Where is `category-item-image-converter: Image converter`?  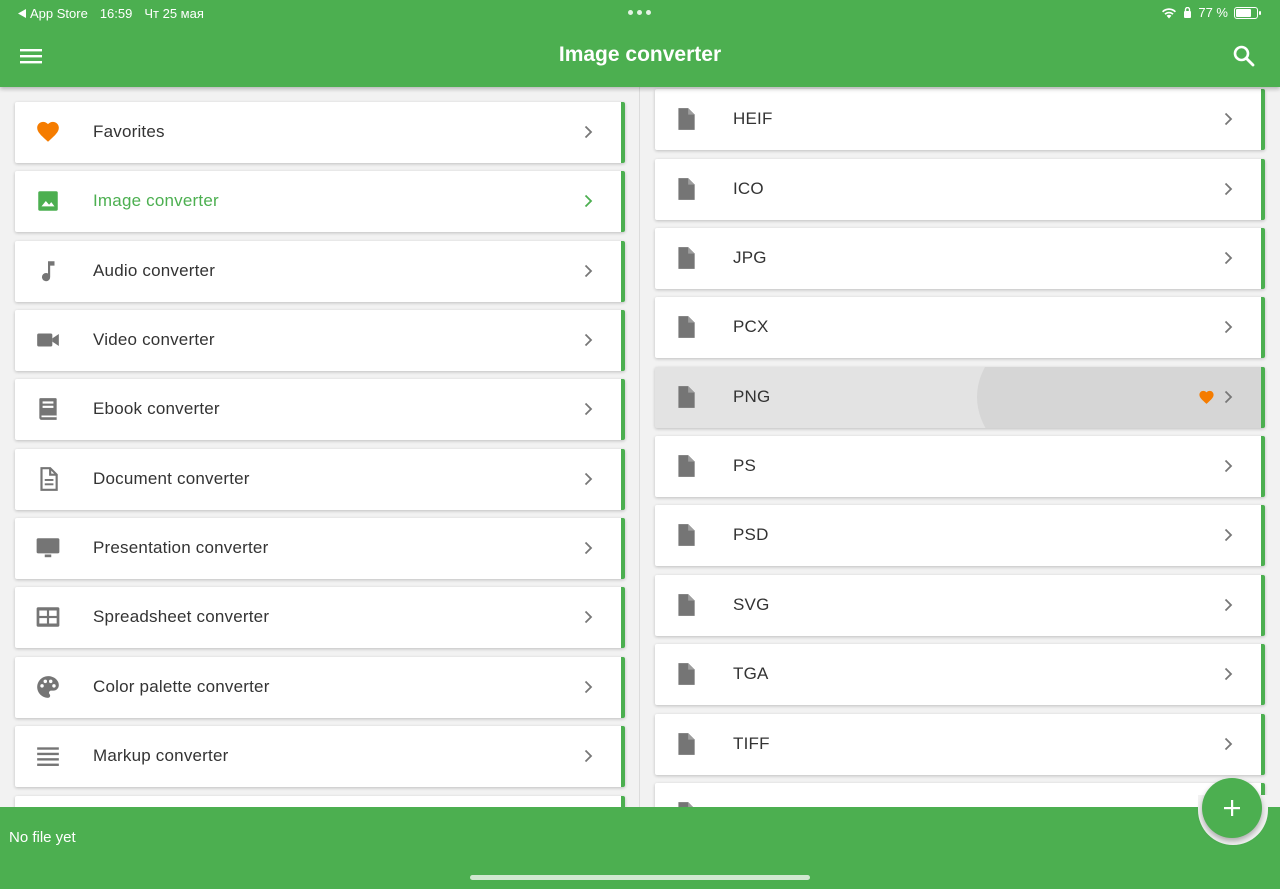 category-item-image-converter: Image converter is located at coordinates (320, 201).